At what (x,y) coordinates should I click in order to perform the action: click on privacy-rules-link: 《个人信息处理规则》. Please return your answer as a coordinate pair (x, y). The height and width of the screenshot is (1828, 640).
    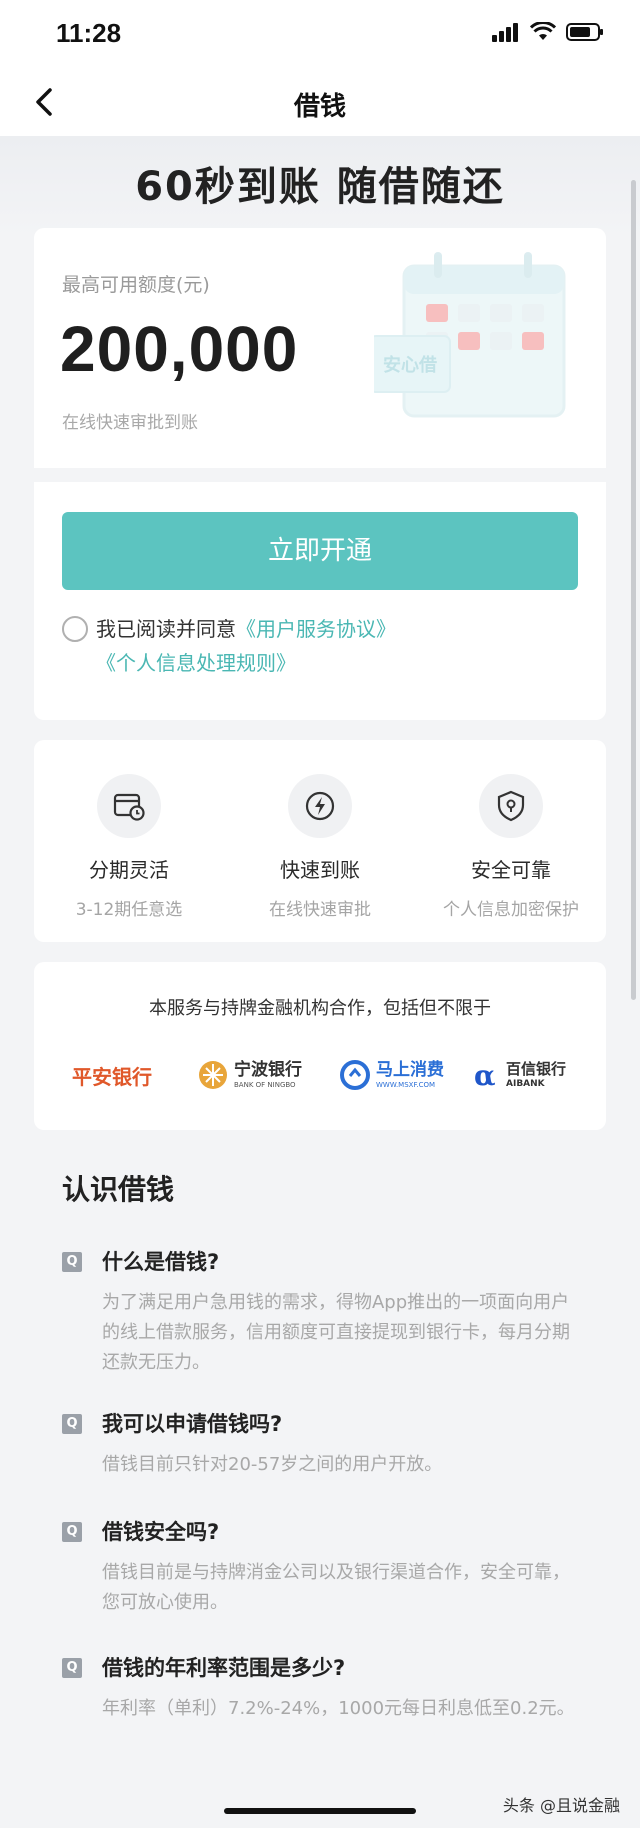
    Looking at the image, I should click on (196, 663).